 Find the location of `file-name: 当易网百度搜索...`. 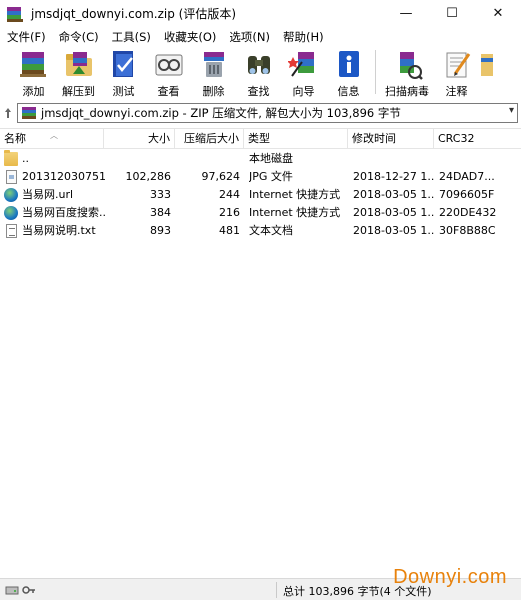

file-name: 当易网百度搜索... is located at coordinates (64, 212).